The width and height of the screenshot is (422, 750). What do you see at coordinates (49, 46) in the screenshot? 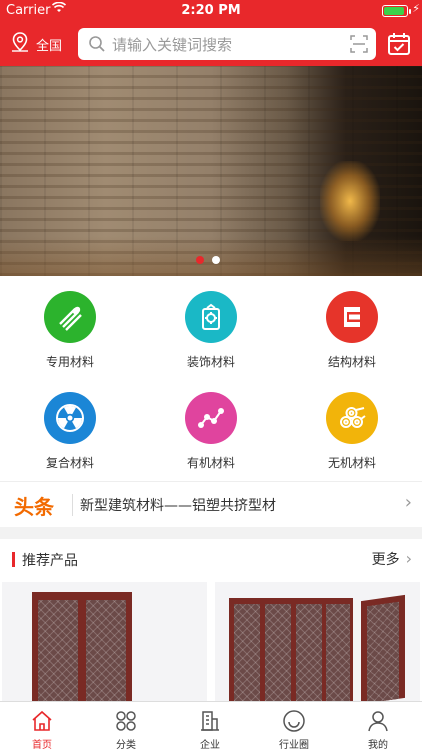
I see `location-label: 全国` at bounding box center [49, 46].